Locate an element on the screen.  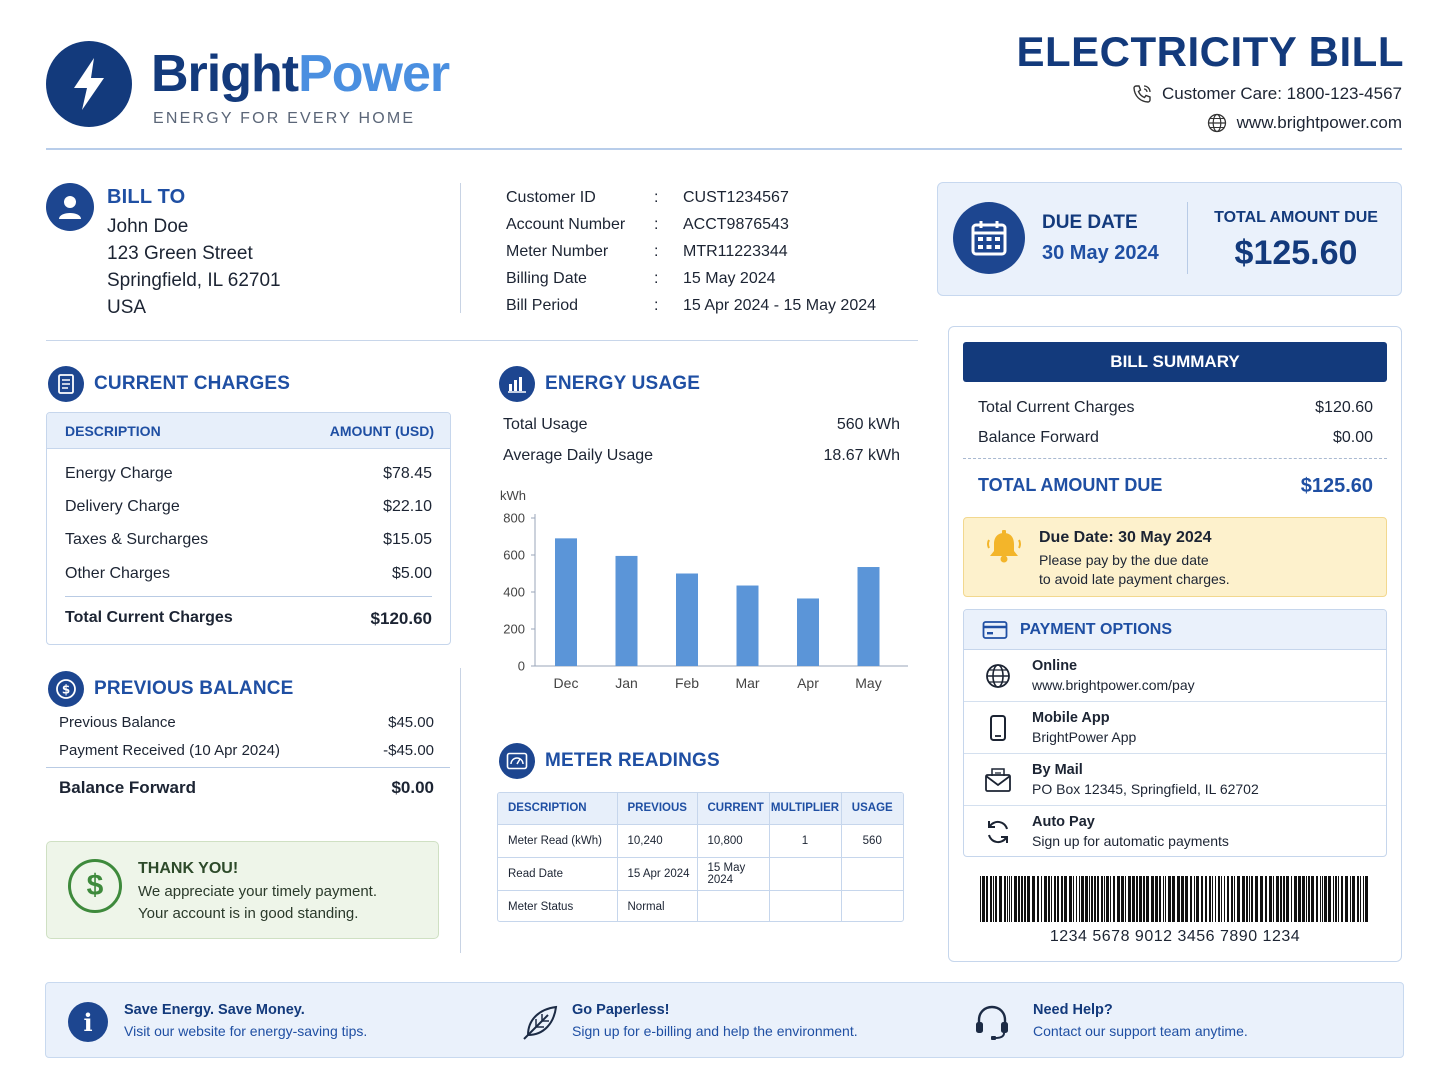
payment-options-header: PAYMENT OPTIONS is located at coordinates (1175, 630).